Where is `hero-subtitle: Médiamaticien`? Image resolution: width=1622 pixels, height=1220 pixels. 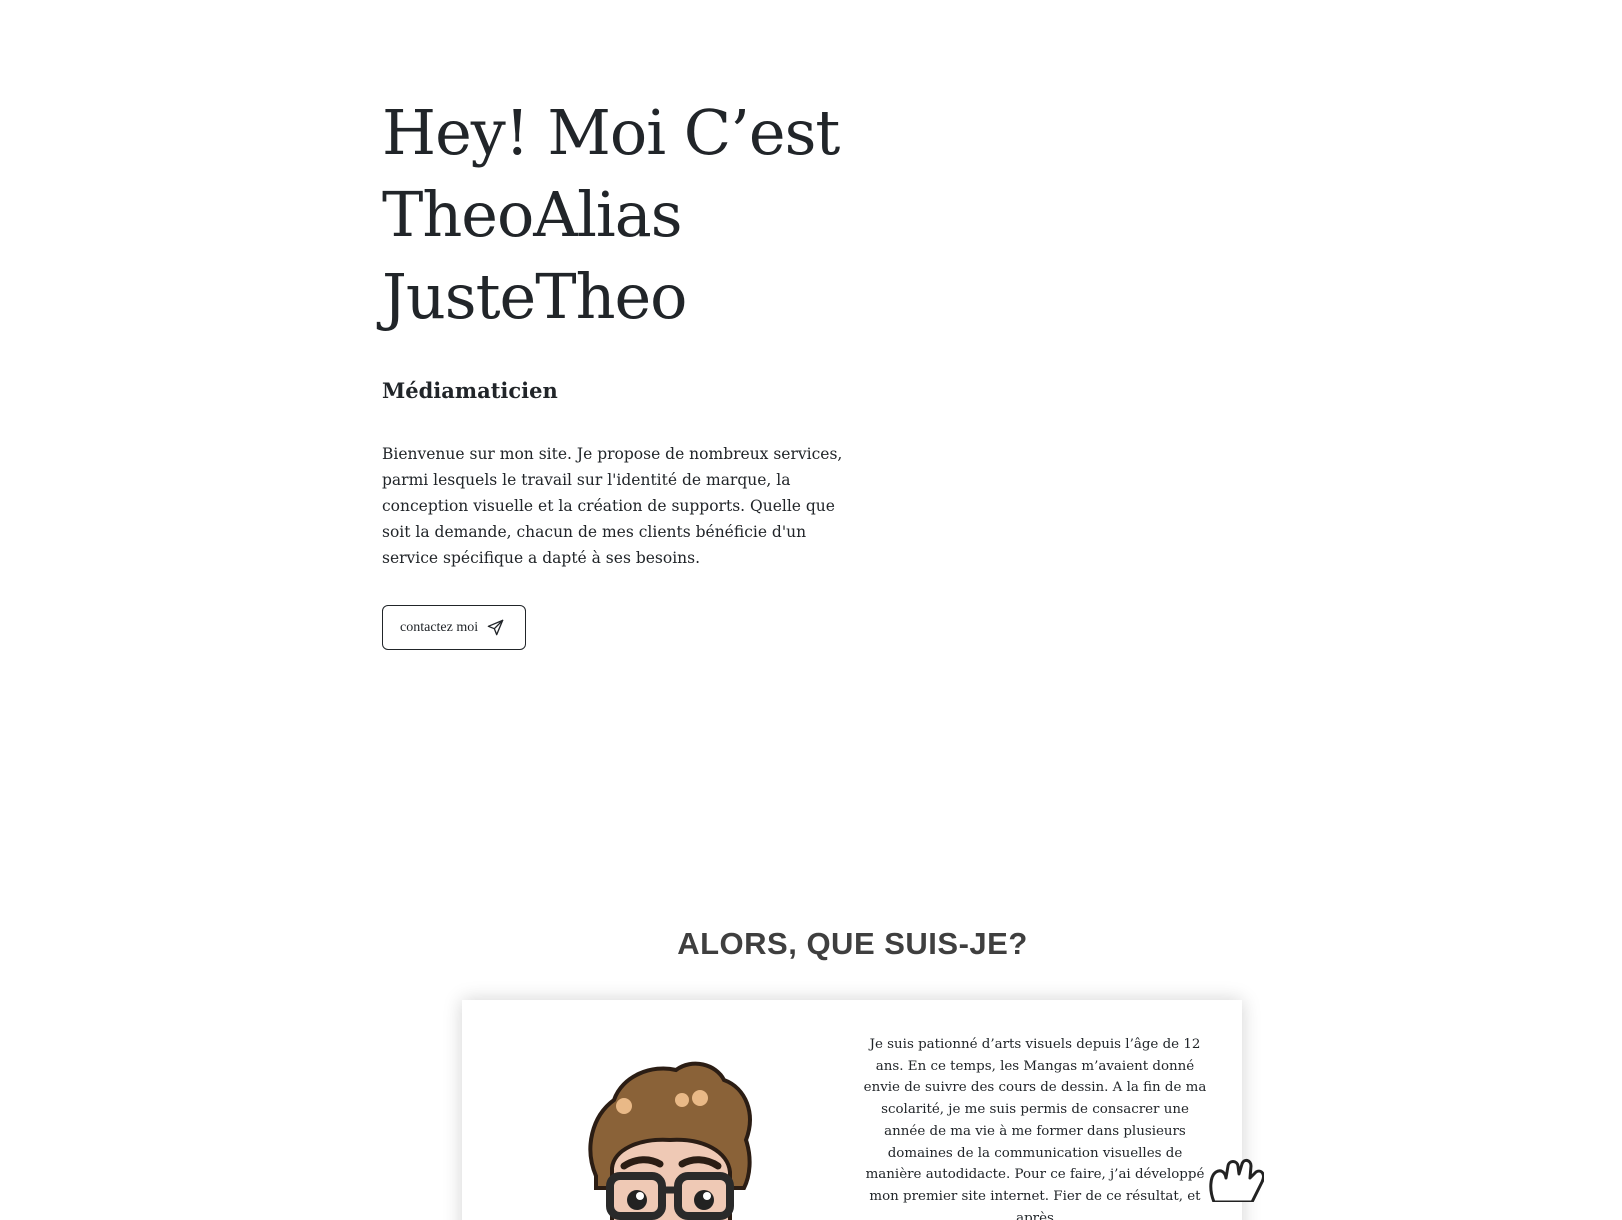 hero-subtitle: Médiamaticien is located at coordinates (470, 390).